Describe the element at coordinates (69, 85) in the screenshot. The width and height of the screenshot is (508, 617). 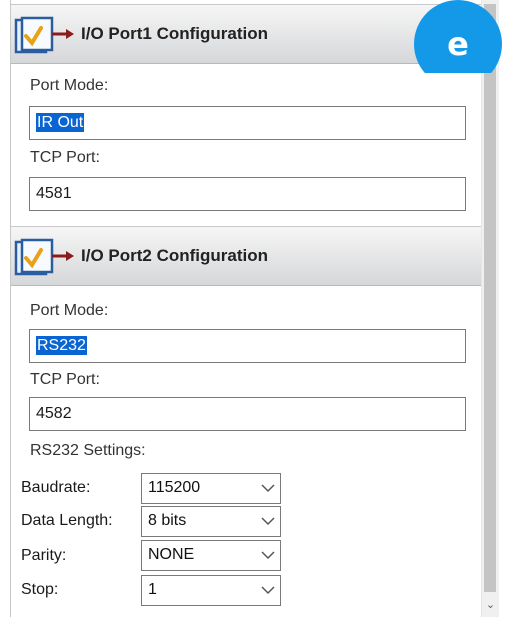
I see `port1-port-mode-label: Port Mode:` at that location.